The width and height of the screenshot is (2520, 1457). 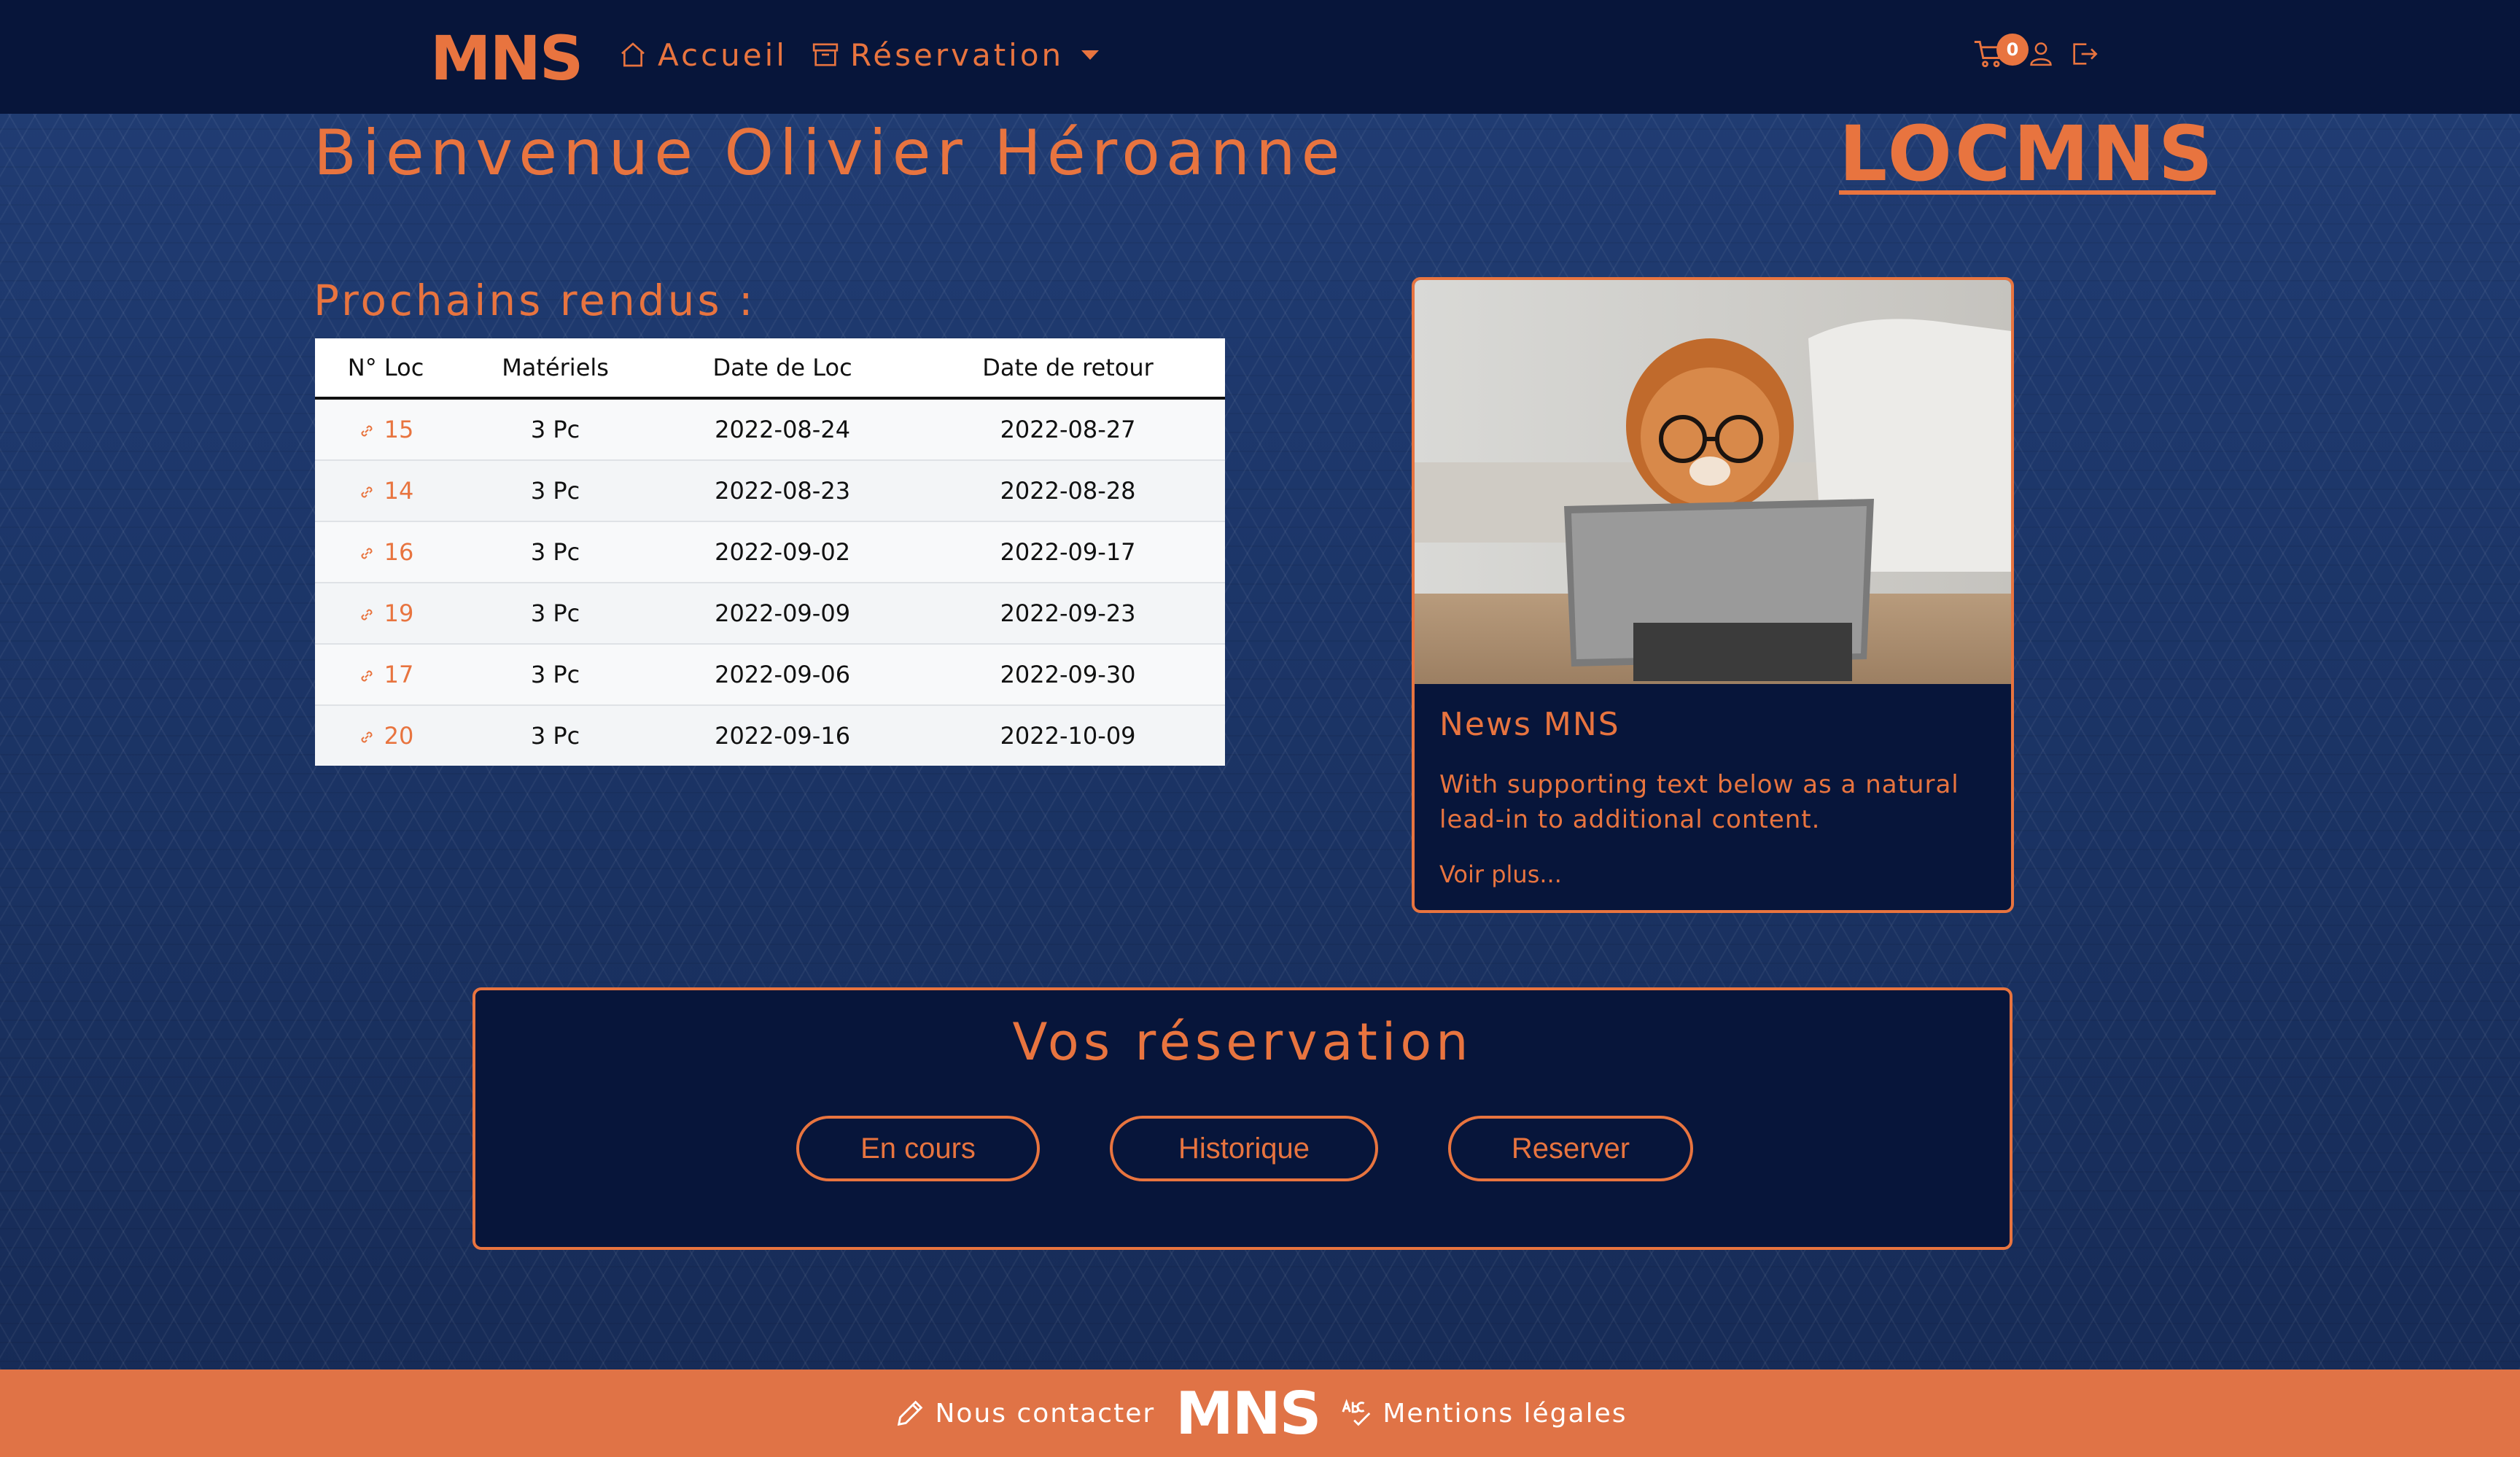 What do you see at coordinates (1244, 1149) in the screenshot?
I see `history-button: Historique` at bounding box center [1244, 1149].